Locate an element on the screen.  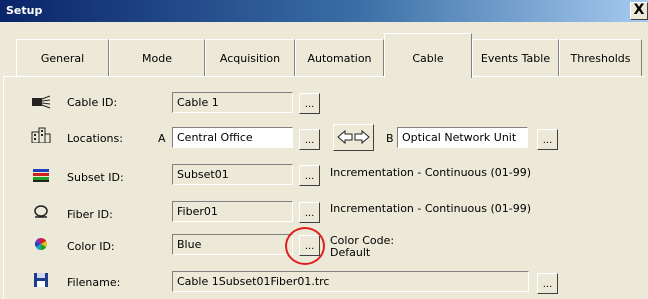
tab-acquisition: Acquisition is located at coordinates (250, 57).